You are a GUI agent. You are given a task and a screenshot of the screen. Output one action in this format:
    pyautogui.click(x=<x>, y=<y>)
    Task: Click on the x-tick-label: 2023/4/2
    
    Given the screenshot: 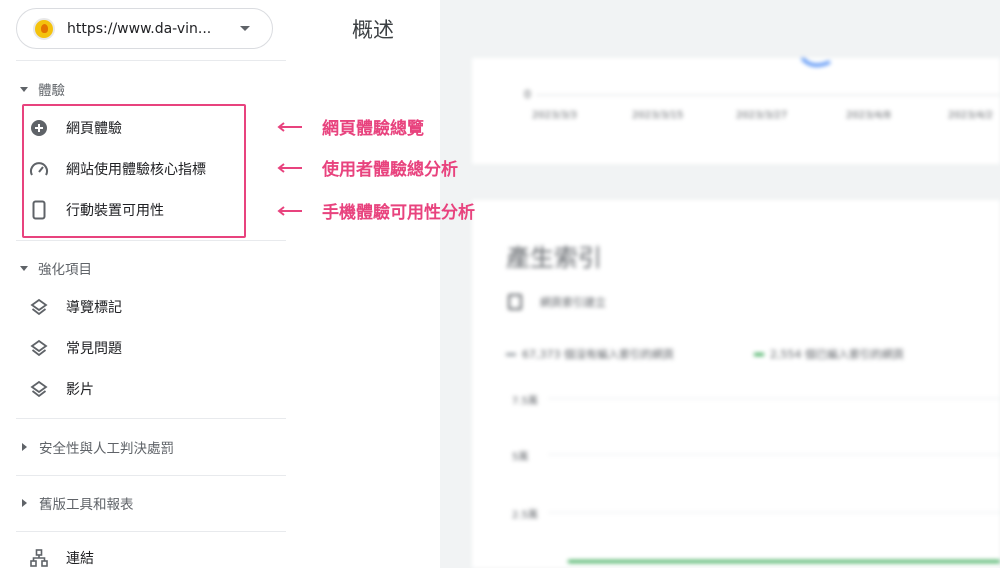 What is the action you would take?
    pyautogui.click(x=970, y=115)
    